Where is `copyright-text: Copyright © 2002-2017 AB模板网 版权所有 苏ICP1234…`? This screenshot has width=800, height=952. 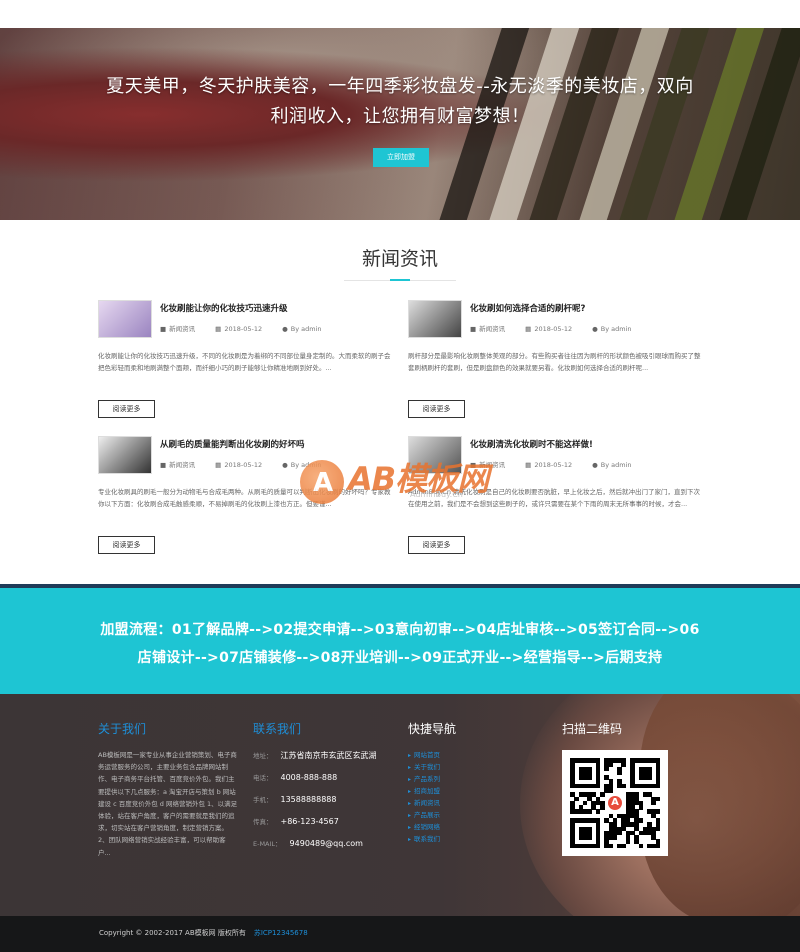
copyright-text: Copyright © 2002-2017 AB模板网 版权所有 苏ICP1234… is located at coordinates (203, 933).